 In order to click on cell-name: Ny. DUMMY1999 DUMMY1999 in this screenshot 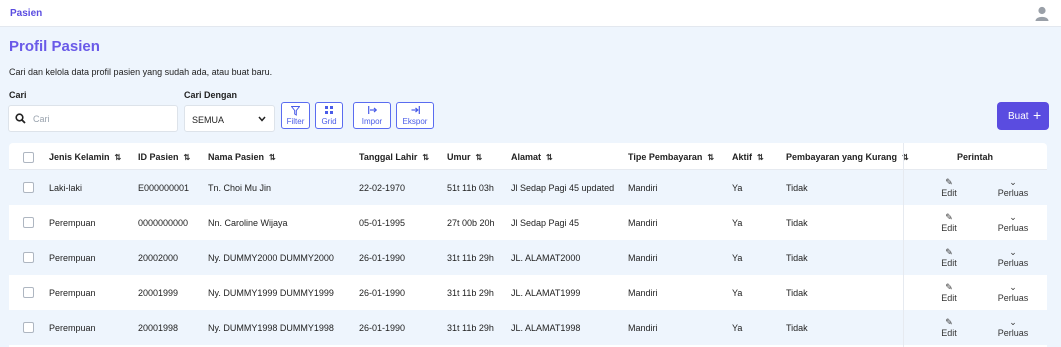, I will do `click(271, 293)`.